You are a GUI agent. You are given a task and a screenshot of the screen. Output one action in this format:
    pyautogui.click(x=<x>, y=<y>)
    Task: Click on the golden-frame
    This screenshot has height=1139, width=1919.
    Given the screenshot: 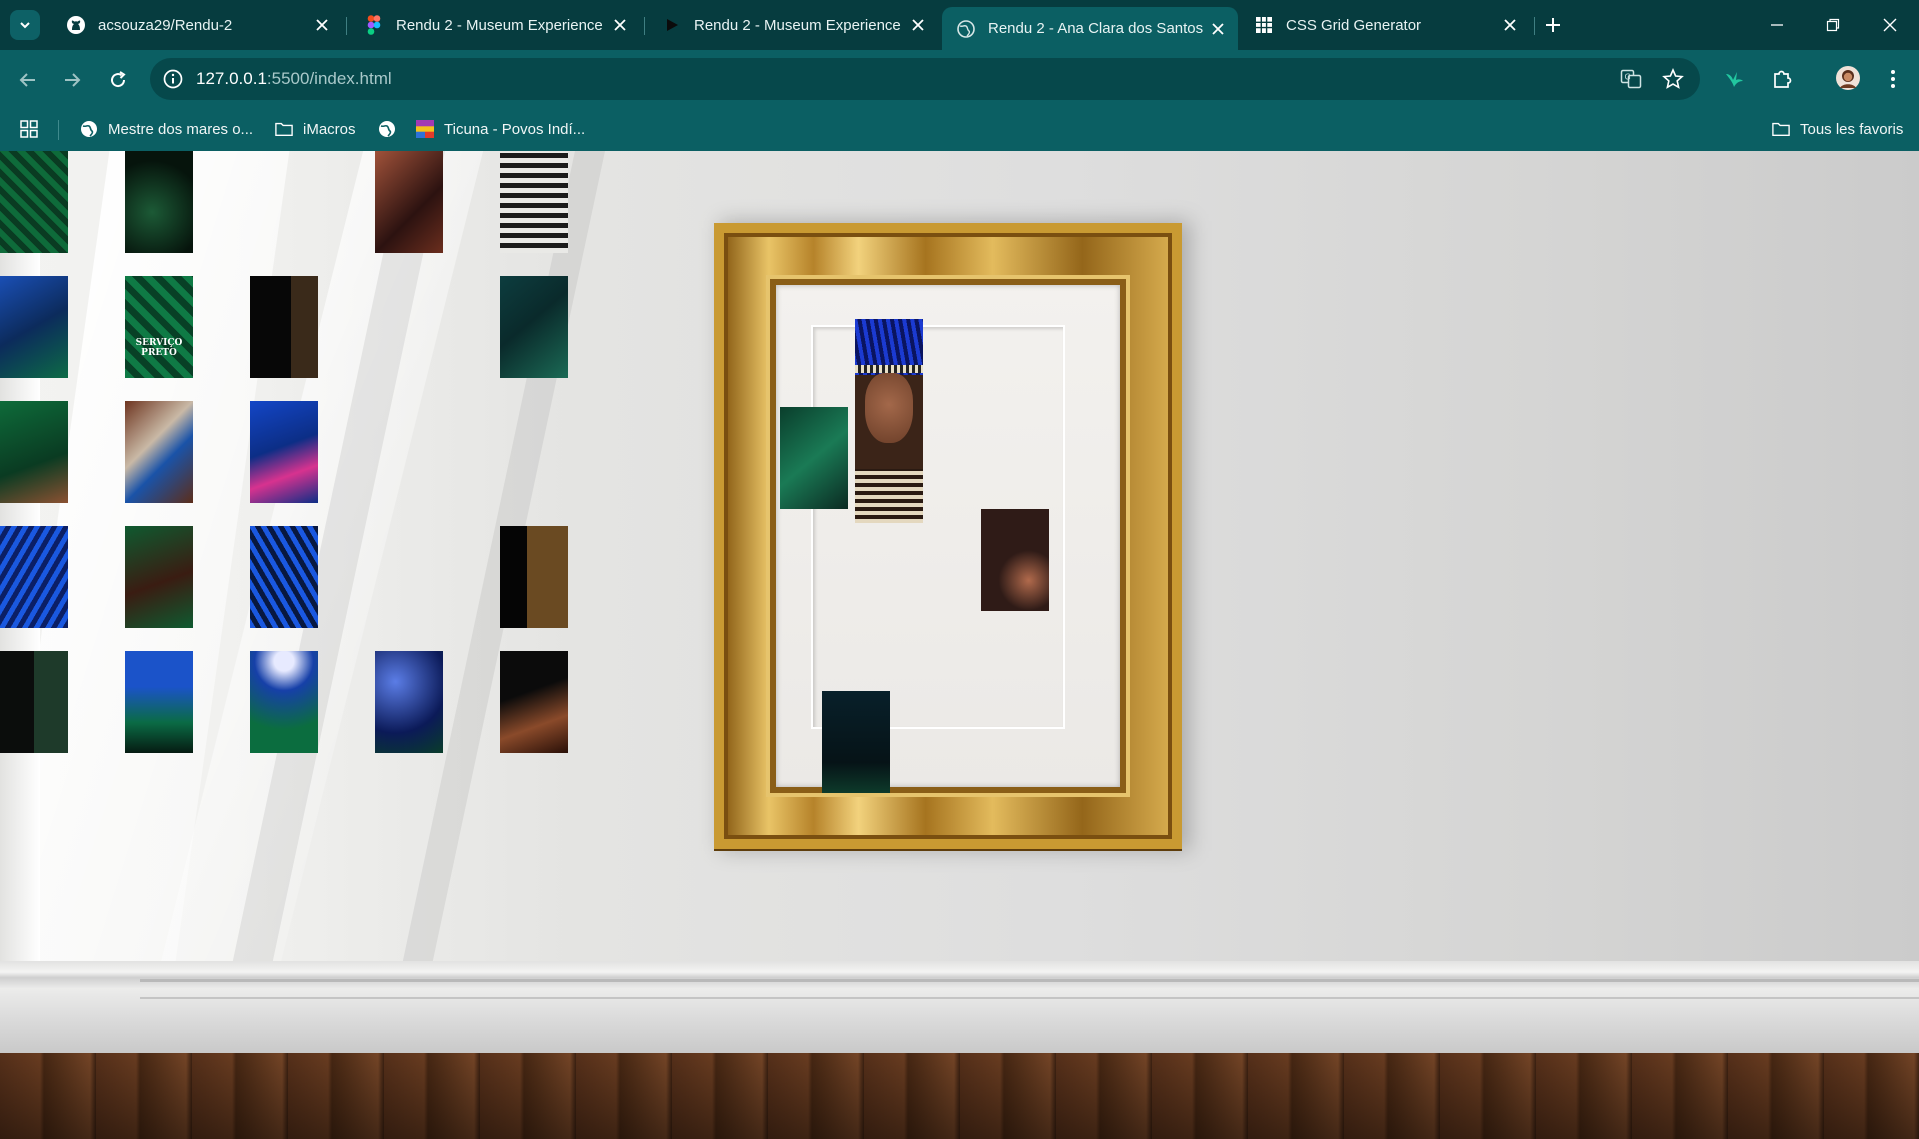 What is the action you would take?
    pyautogui.click(x=948, y=536)
    